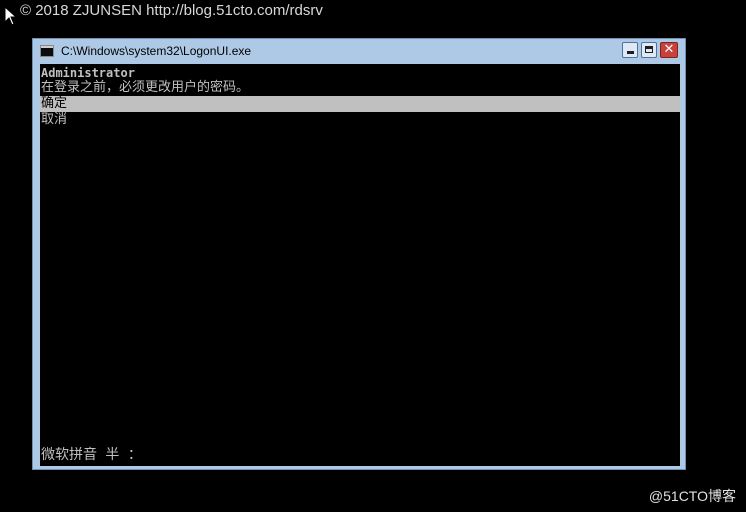 This screenshot has width=746, height=512. I want to click on minimize-icon, so click(630, 52).